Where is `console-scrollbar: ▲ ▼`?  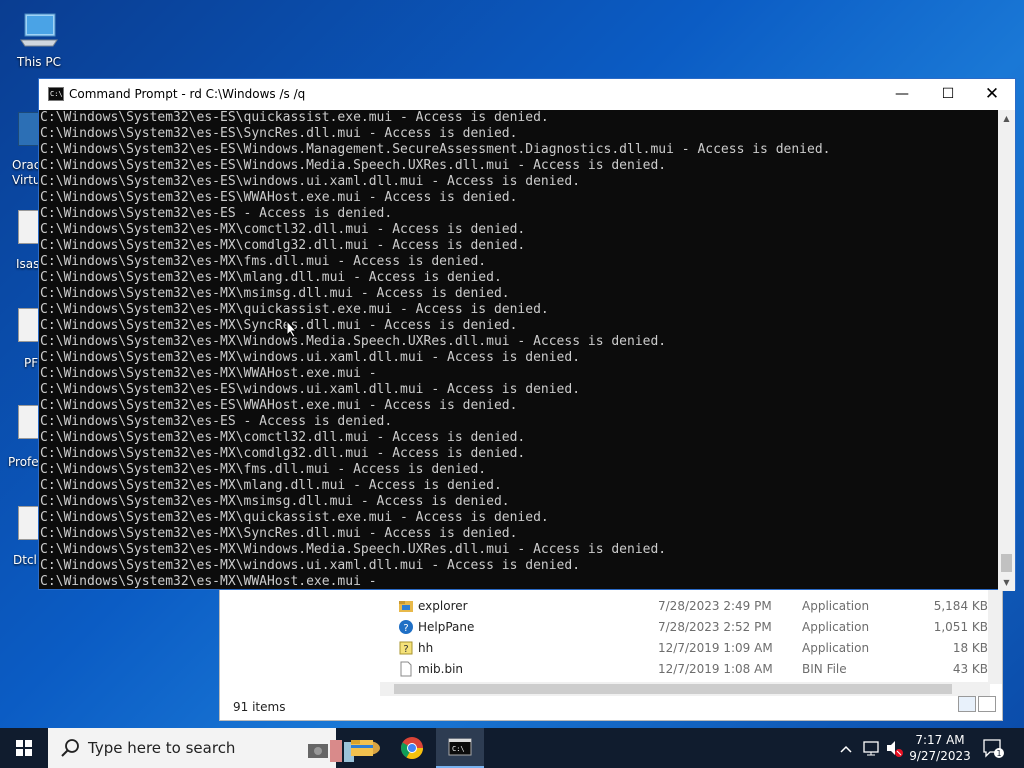
console-scrollbar: ▲ ▼ is located at coordinates (1006, 350).